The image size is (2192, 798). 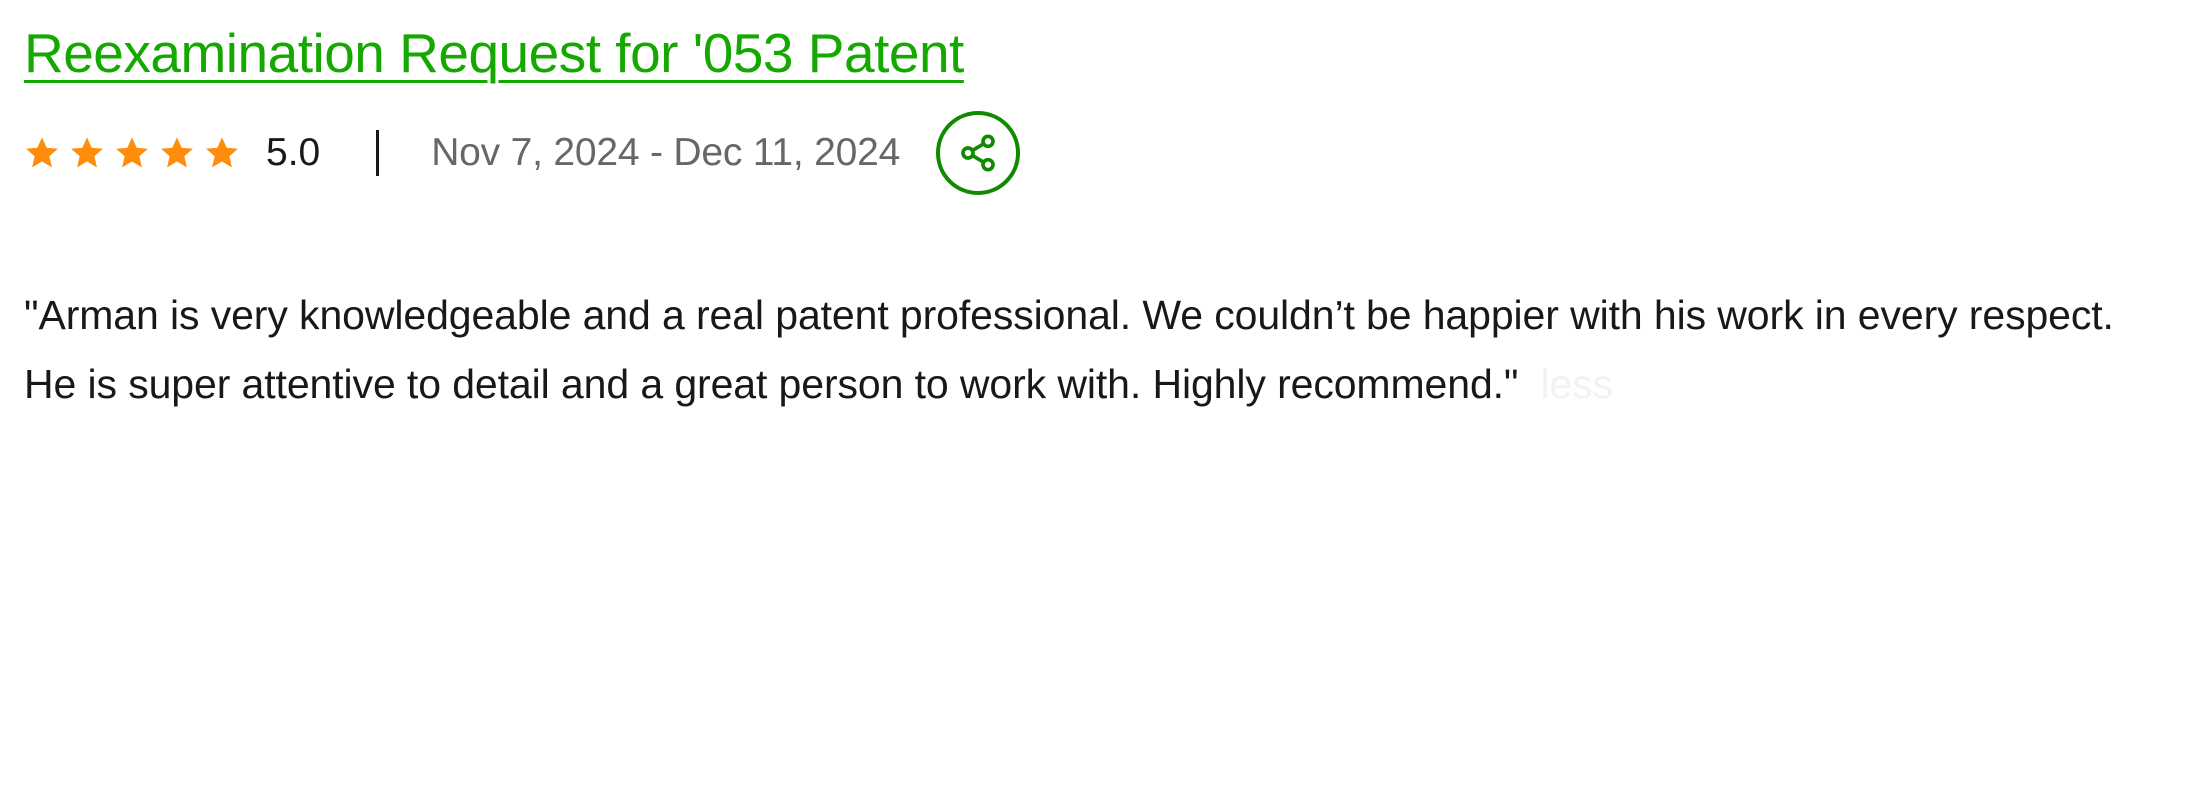 I want to click on contract-date-range: Nov 7, 2024 - Dec 11, 2024, so click(x=666, y=152).